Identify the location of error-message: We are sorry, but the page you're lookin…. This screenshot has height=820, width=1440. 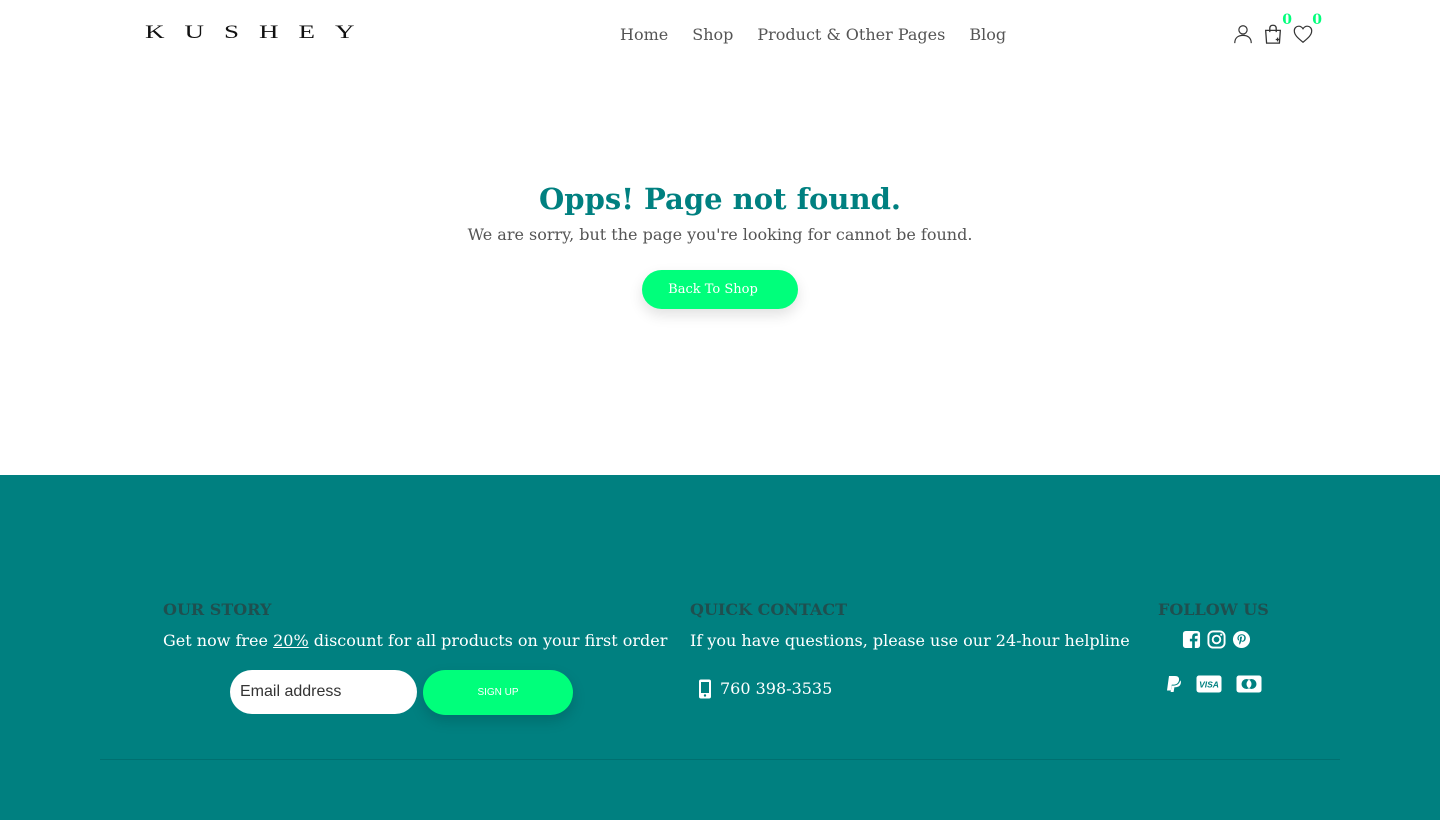
(720, 234).